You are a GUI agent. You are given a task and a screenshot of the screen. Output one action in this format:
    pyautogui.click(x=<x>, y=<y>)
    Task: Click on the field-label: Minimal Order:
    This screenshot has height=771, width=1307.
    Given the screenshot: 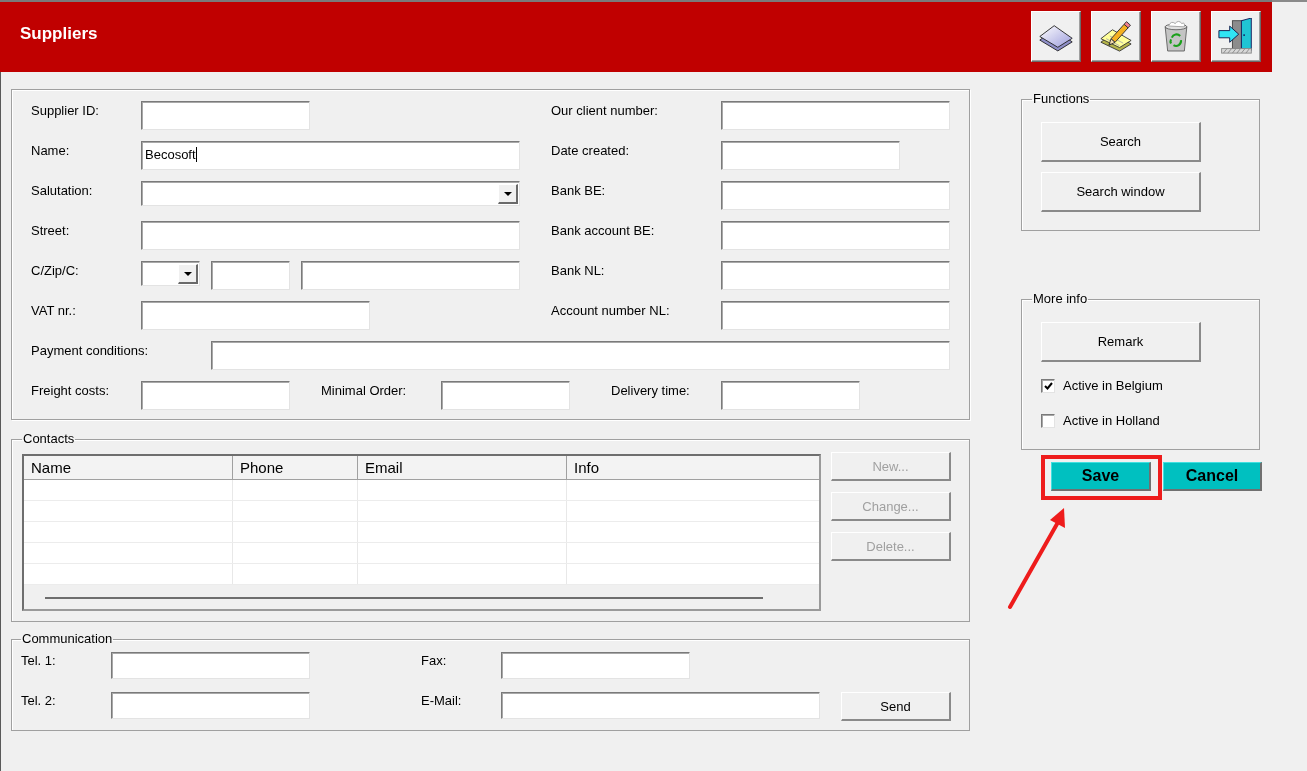 What is the action you would take?
    pyautogui.click(x=364, y=390)
    